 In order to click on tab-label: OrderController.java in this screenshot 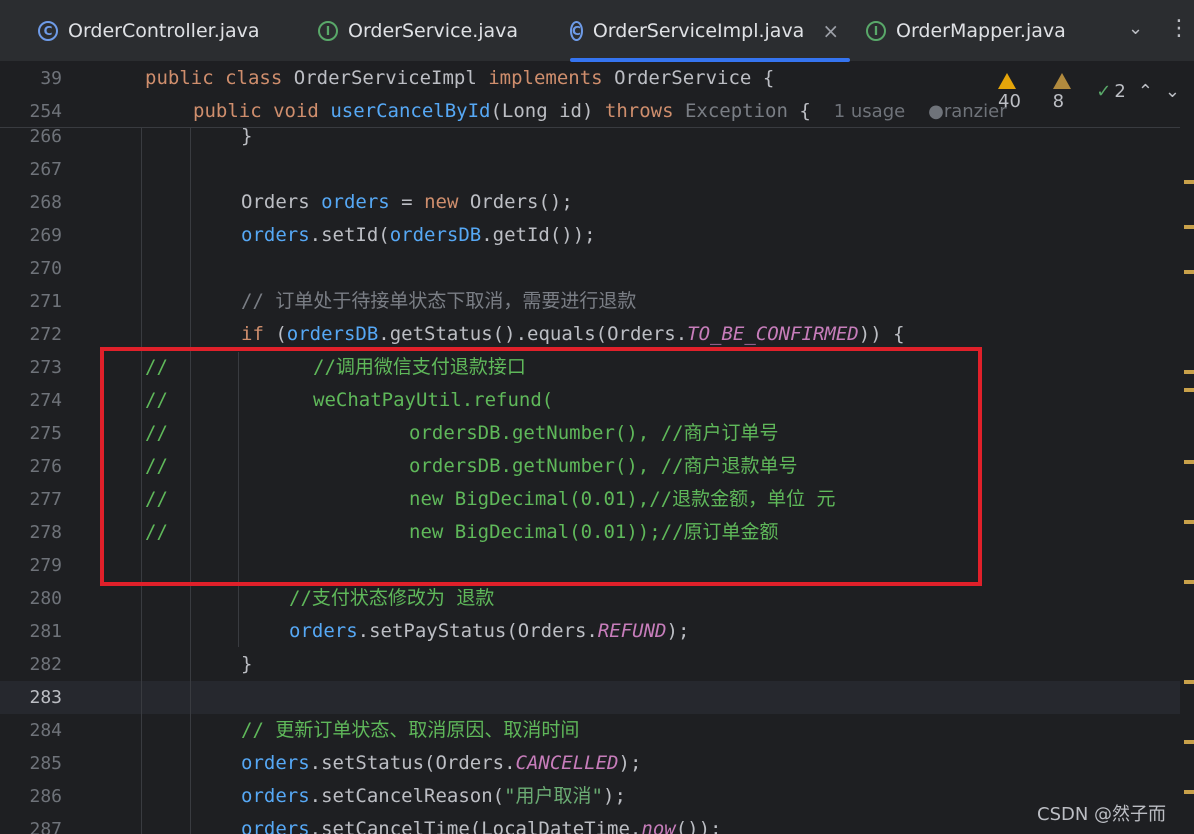, I will do `click(164, 31)`.